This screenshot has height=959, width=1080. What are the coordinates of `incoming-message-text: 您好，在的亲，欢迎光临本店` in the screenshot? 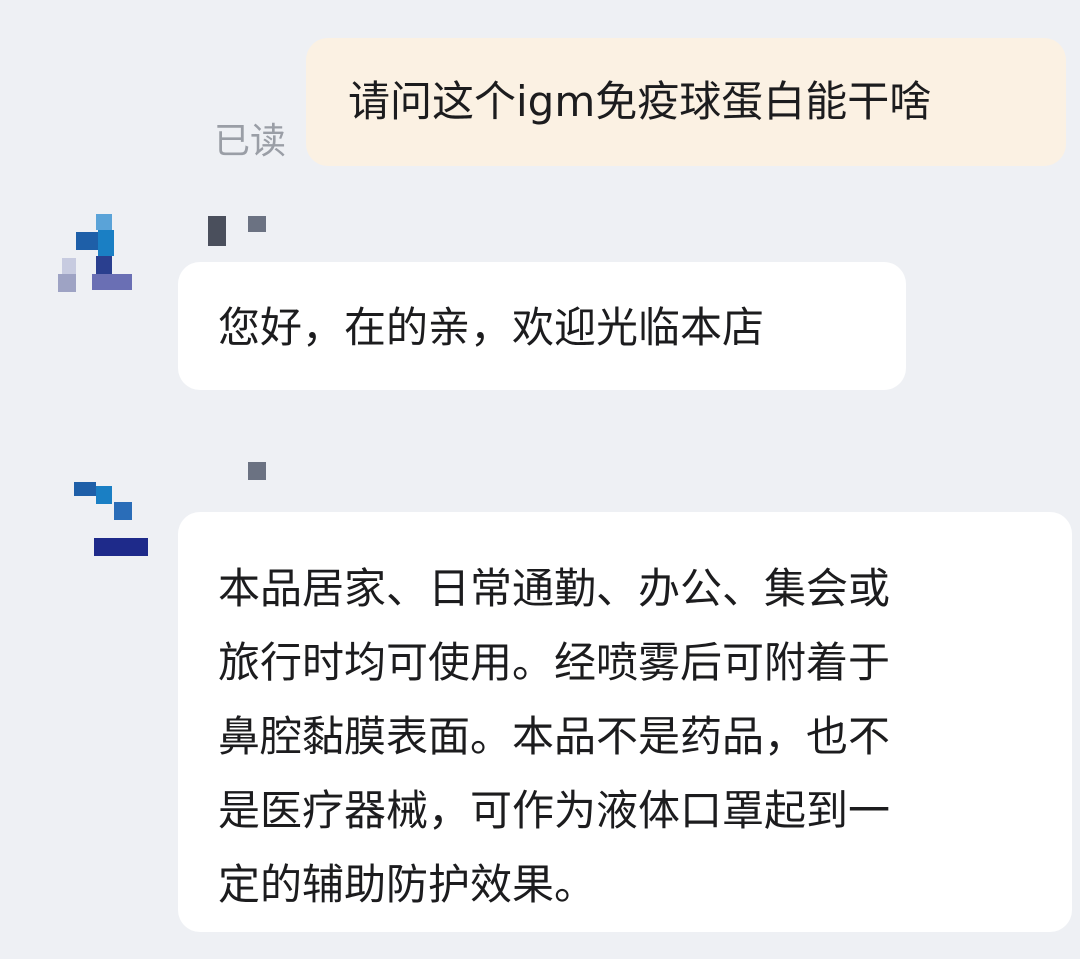 It's located at (491, 327).